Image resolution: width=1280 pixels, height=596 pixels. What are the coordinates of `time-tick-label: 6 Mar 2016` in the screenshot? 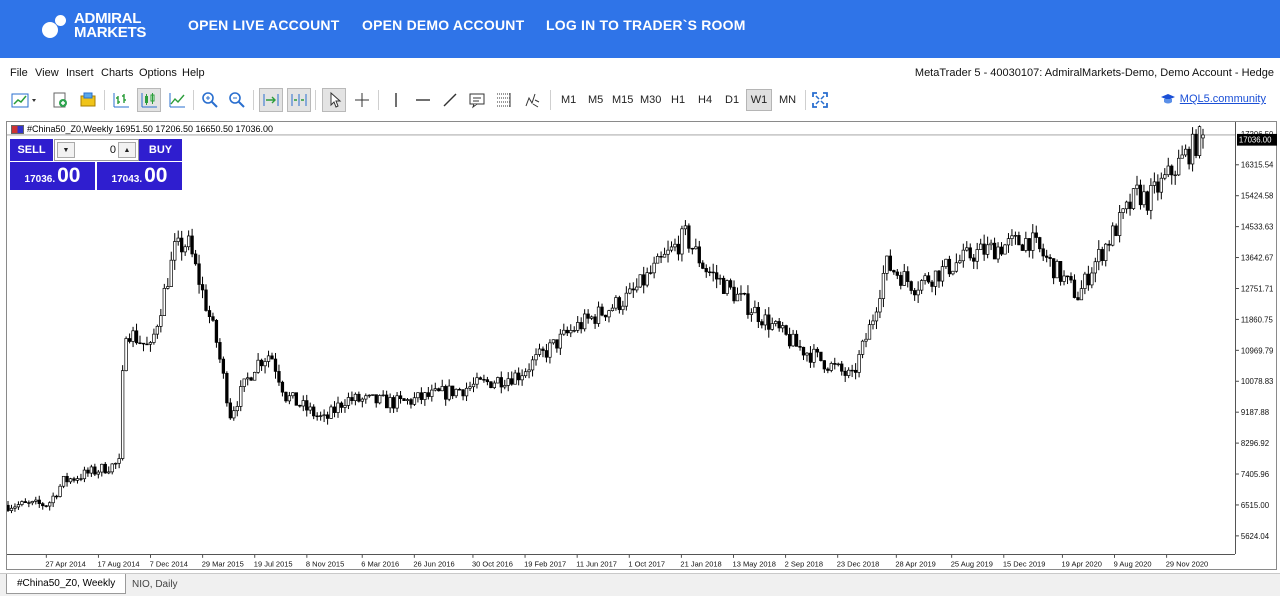 It's located at (380, 563).